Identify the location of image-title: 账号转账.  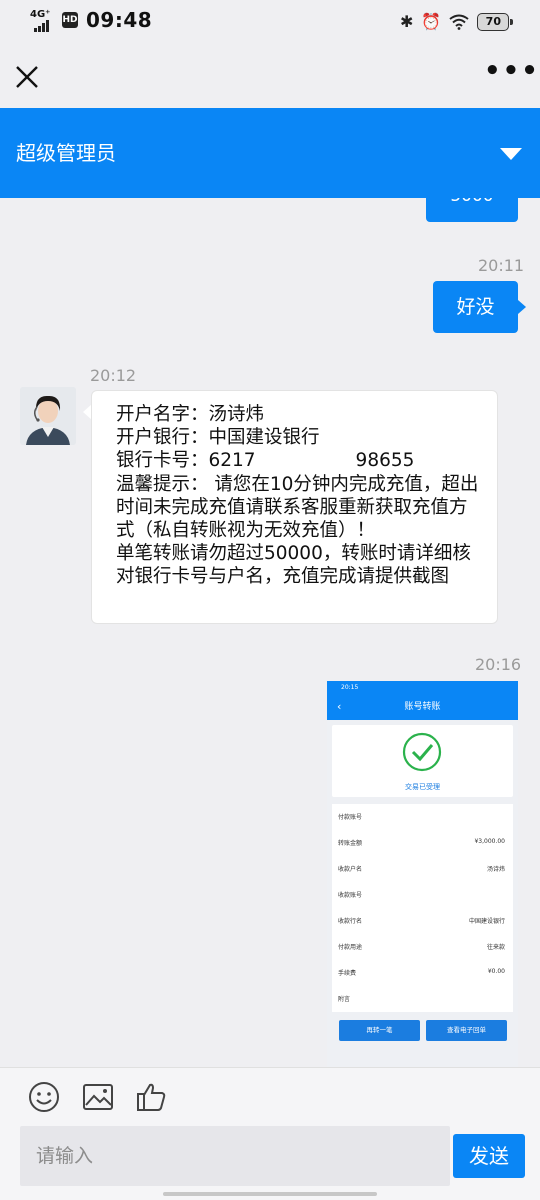
(422, 707).